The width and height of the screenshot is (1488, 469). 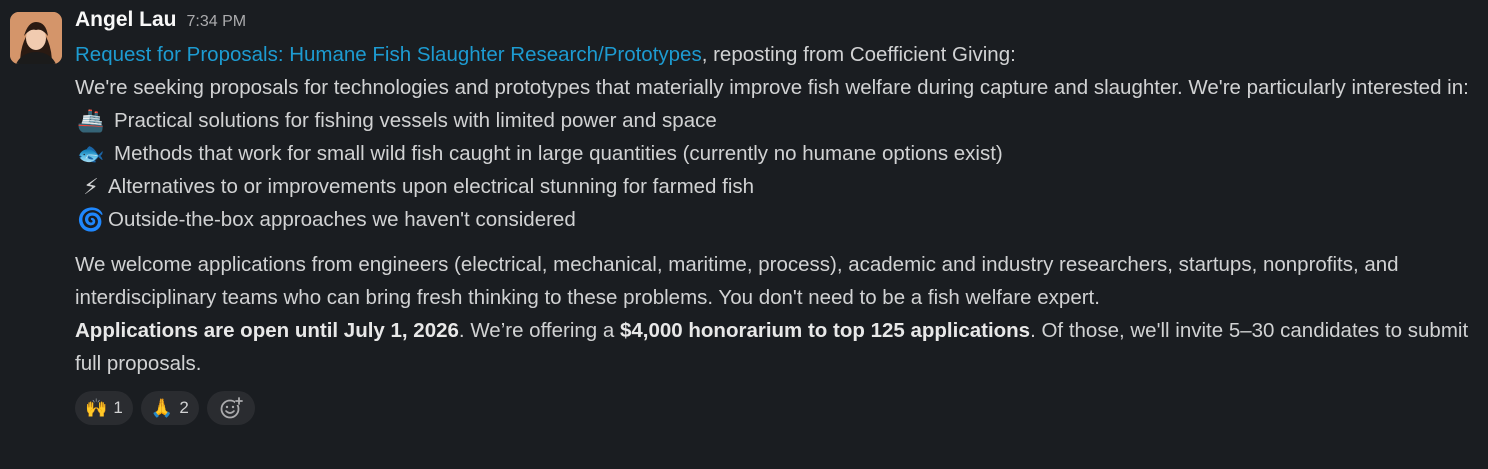 What do you see at coordinates (91, 186) in the screenshot?
I see `lightning-icon: ⚡` at bounding box center [91, 186].